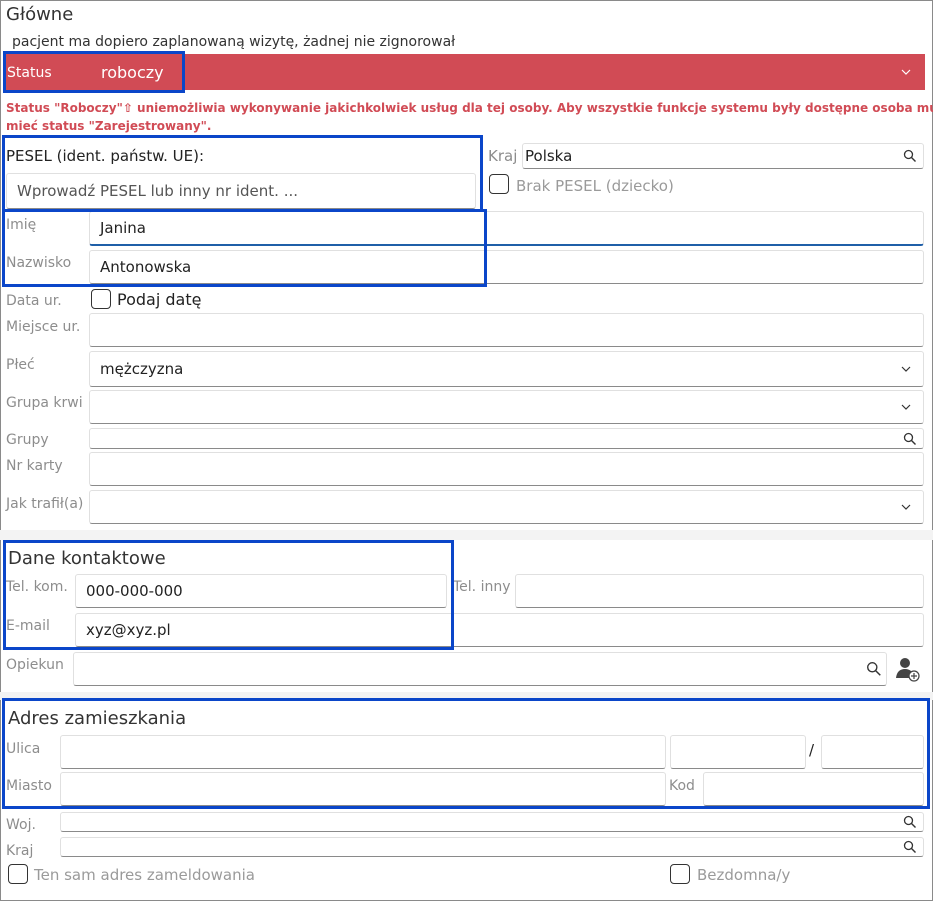  Describe the element at coordinates (363, 752) in the screenshot. I see `street-input` at that location.